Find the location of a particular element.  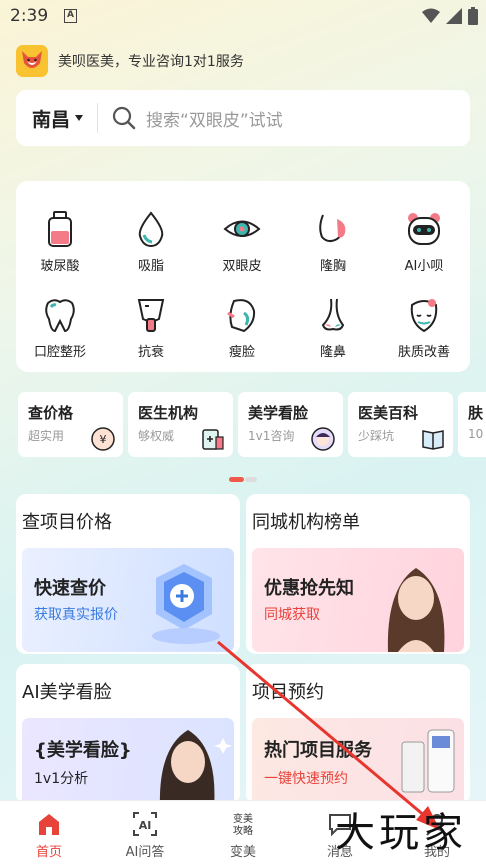

city-name: 南昌 is located at coordinates (51, 119).